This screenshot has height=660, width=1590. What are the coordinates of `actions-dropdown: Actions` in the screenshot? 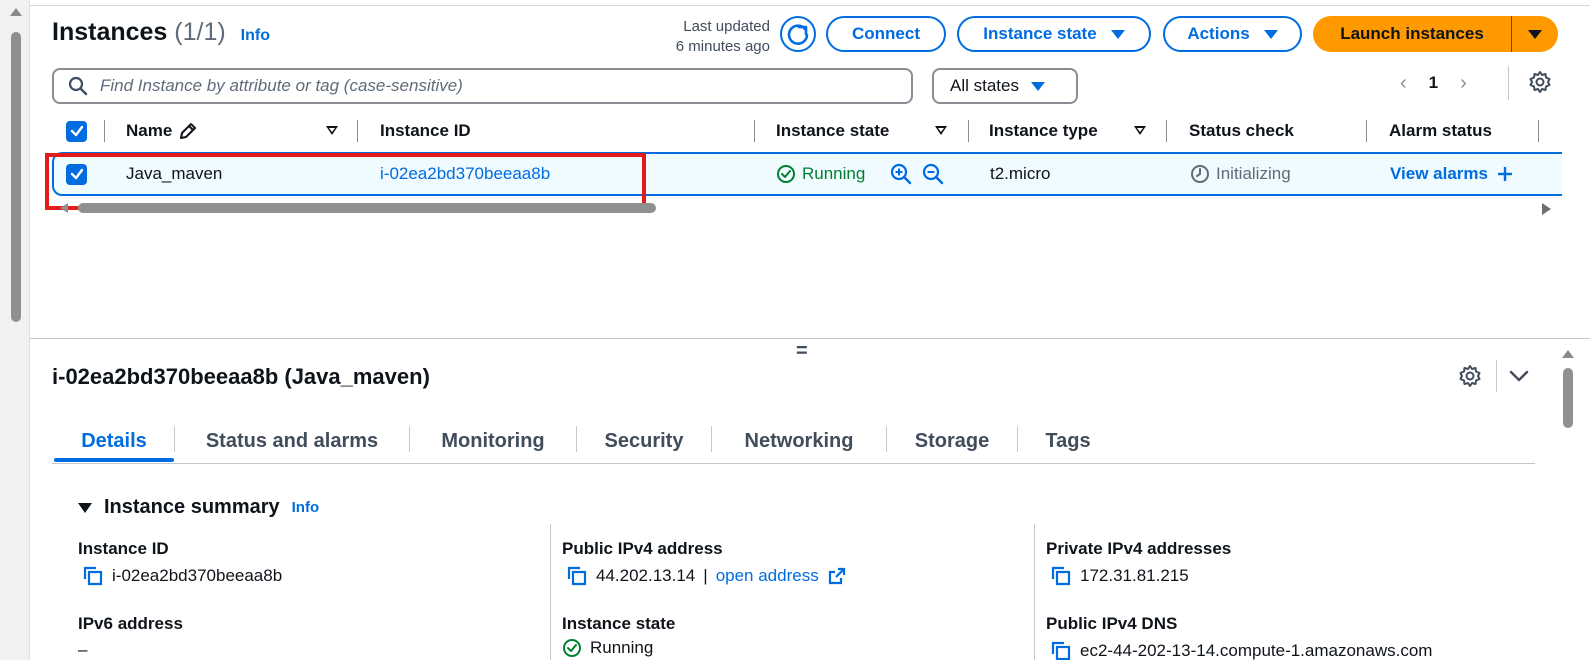 It's located at (1232, 34).